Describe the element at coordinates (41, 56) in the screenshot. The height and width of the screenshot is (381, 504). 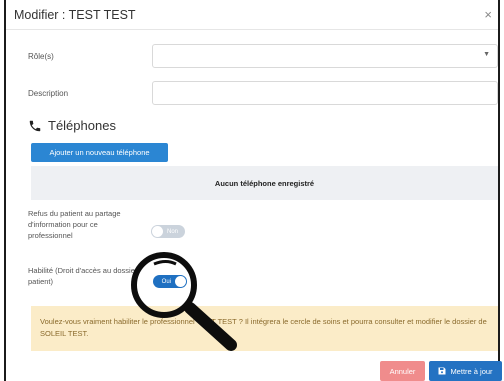
I see `roles-label: Rôle(s)` at that location.